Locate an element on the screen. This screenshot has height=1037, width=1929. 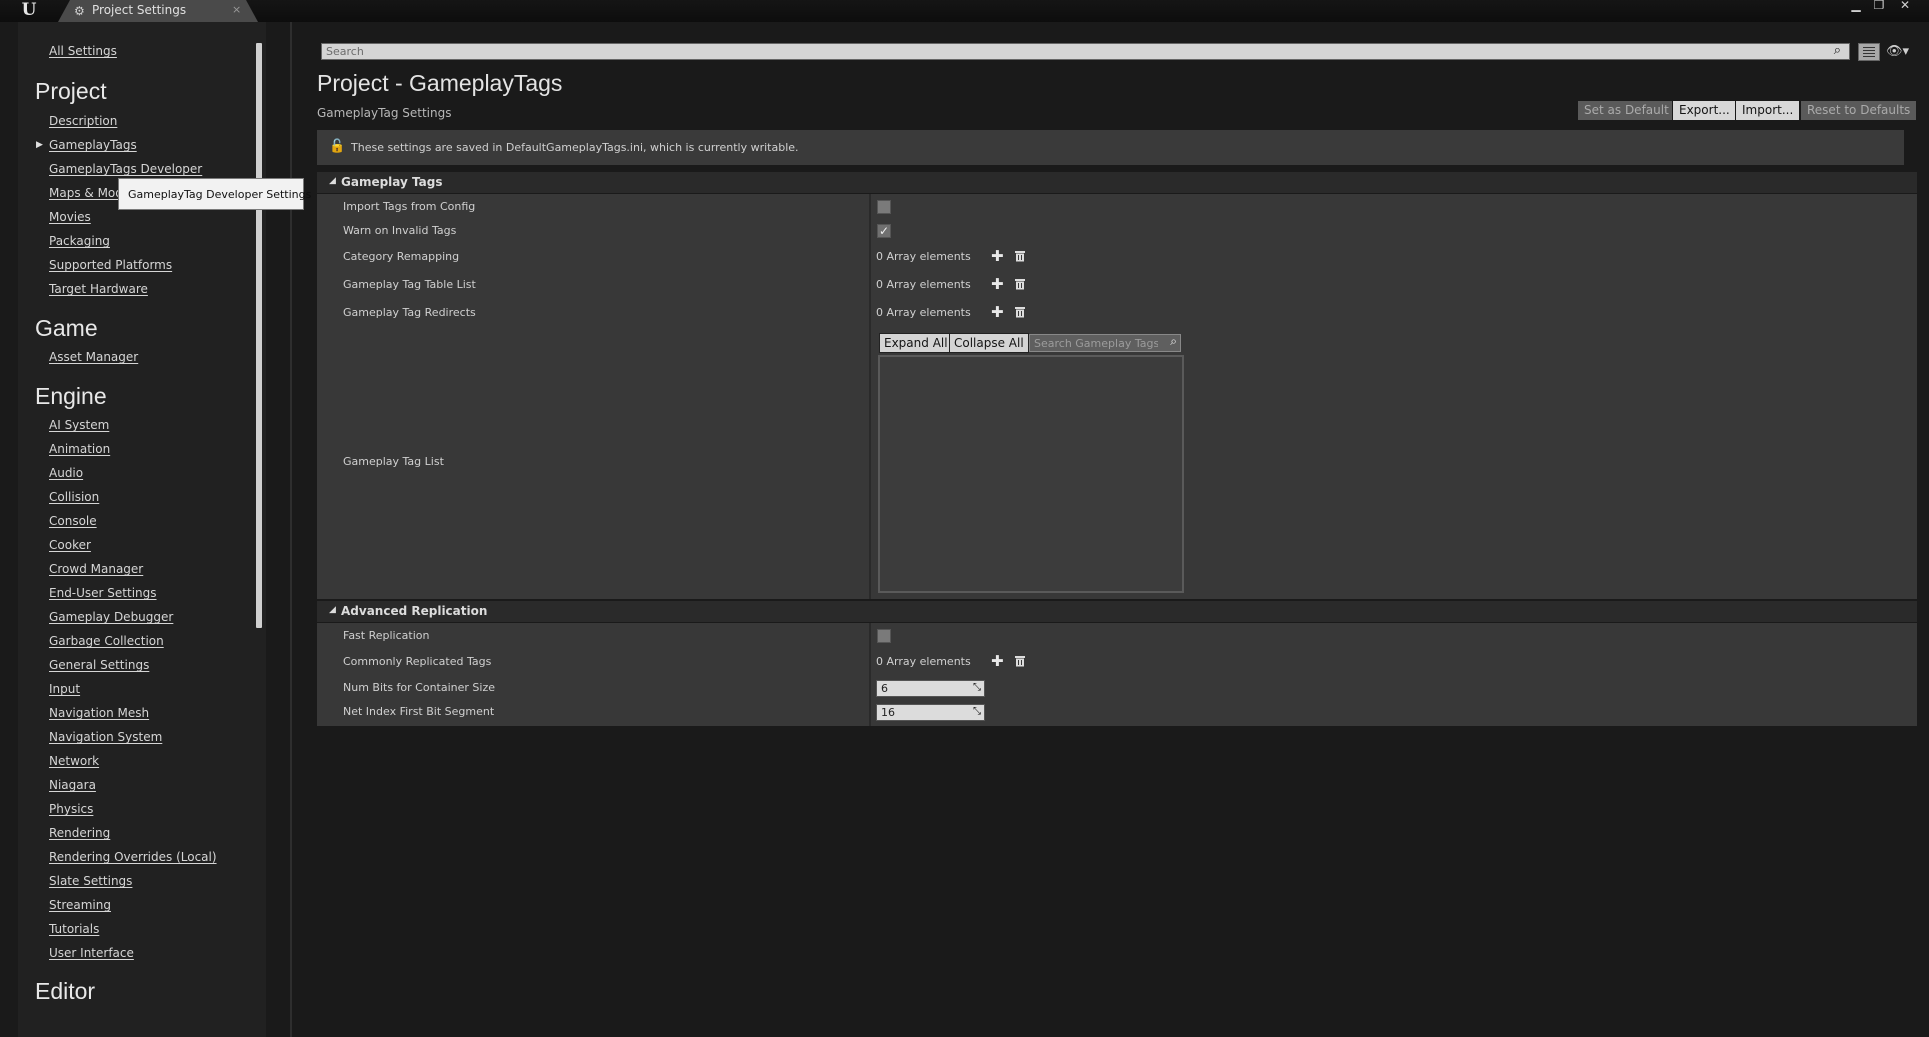
search-input is located at coordinates (1066, 51).